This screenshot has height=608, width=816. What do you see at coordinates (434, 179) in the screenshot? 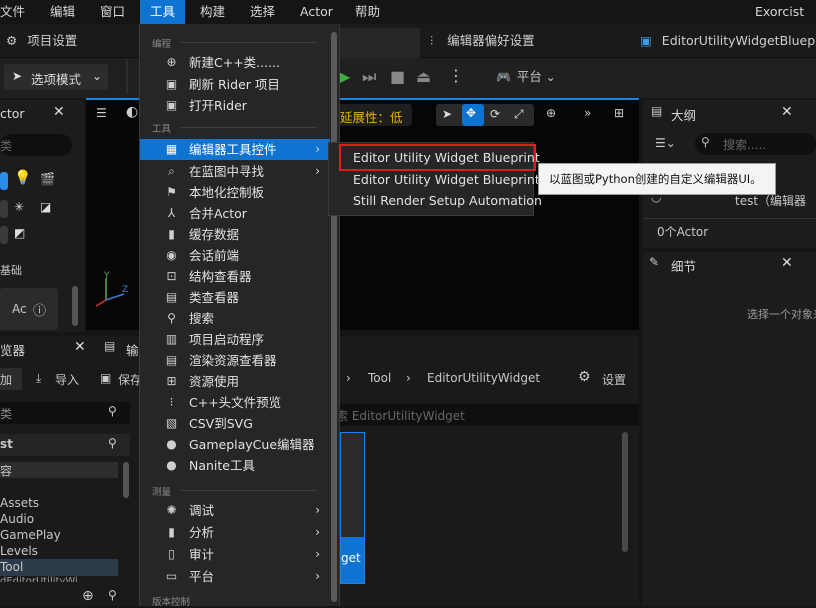
I see `submenu-item-euw-blueprint: Editor Utility Widget Blueprint` at bounding box center [434, 179].